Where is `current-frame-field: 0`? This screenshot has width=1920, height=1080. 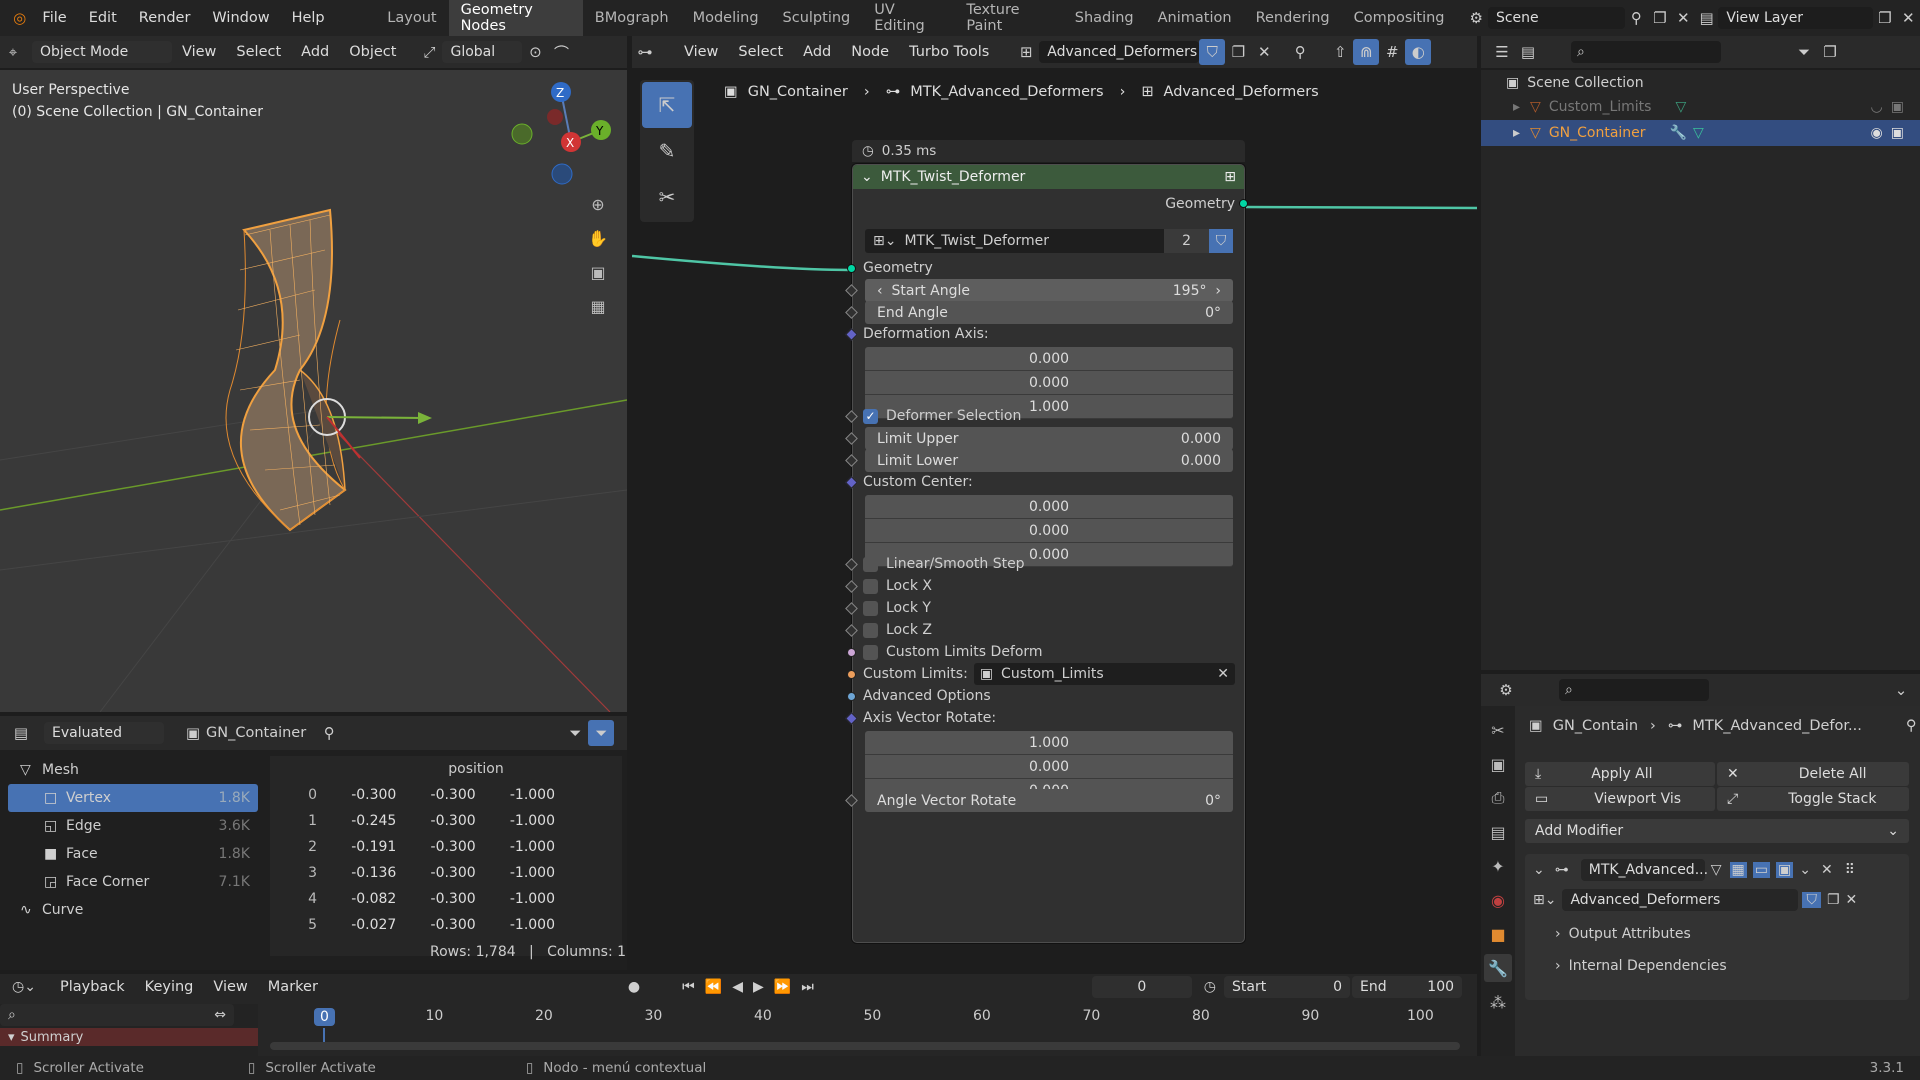 current-frame-field: 0 is located at coordinates (1141, 987).